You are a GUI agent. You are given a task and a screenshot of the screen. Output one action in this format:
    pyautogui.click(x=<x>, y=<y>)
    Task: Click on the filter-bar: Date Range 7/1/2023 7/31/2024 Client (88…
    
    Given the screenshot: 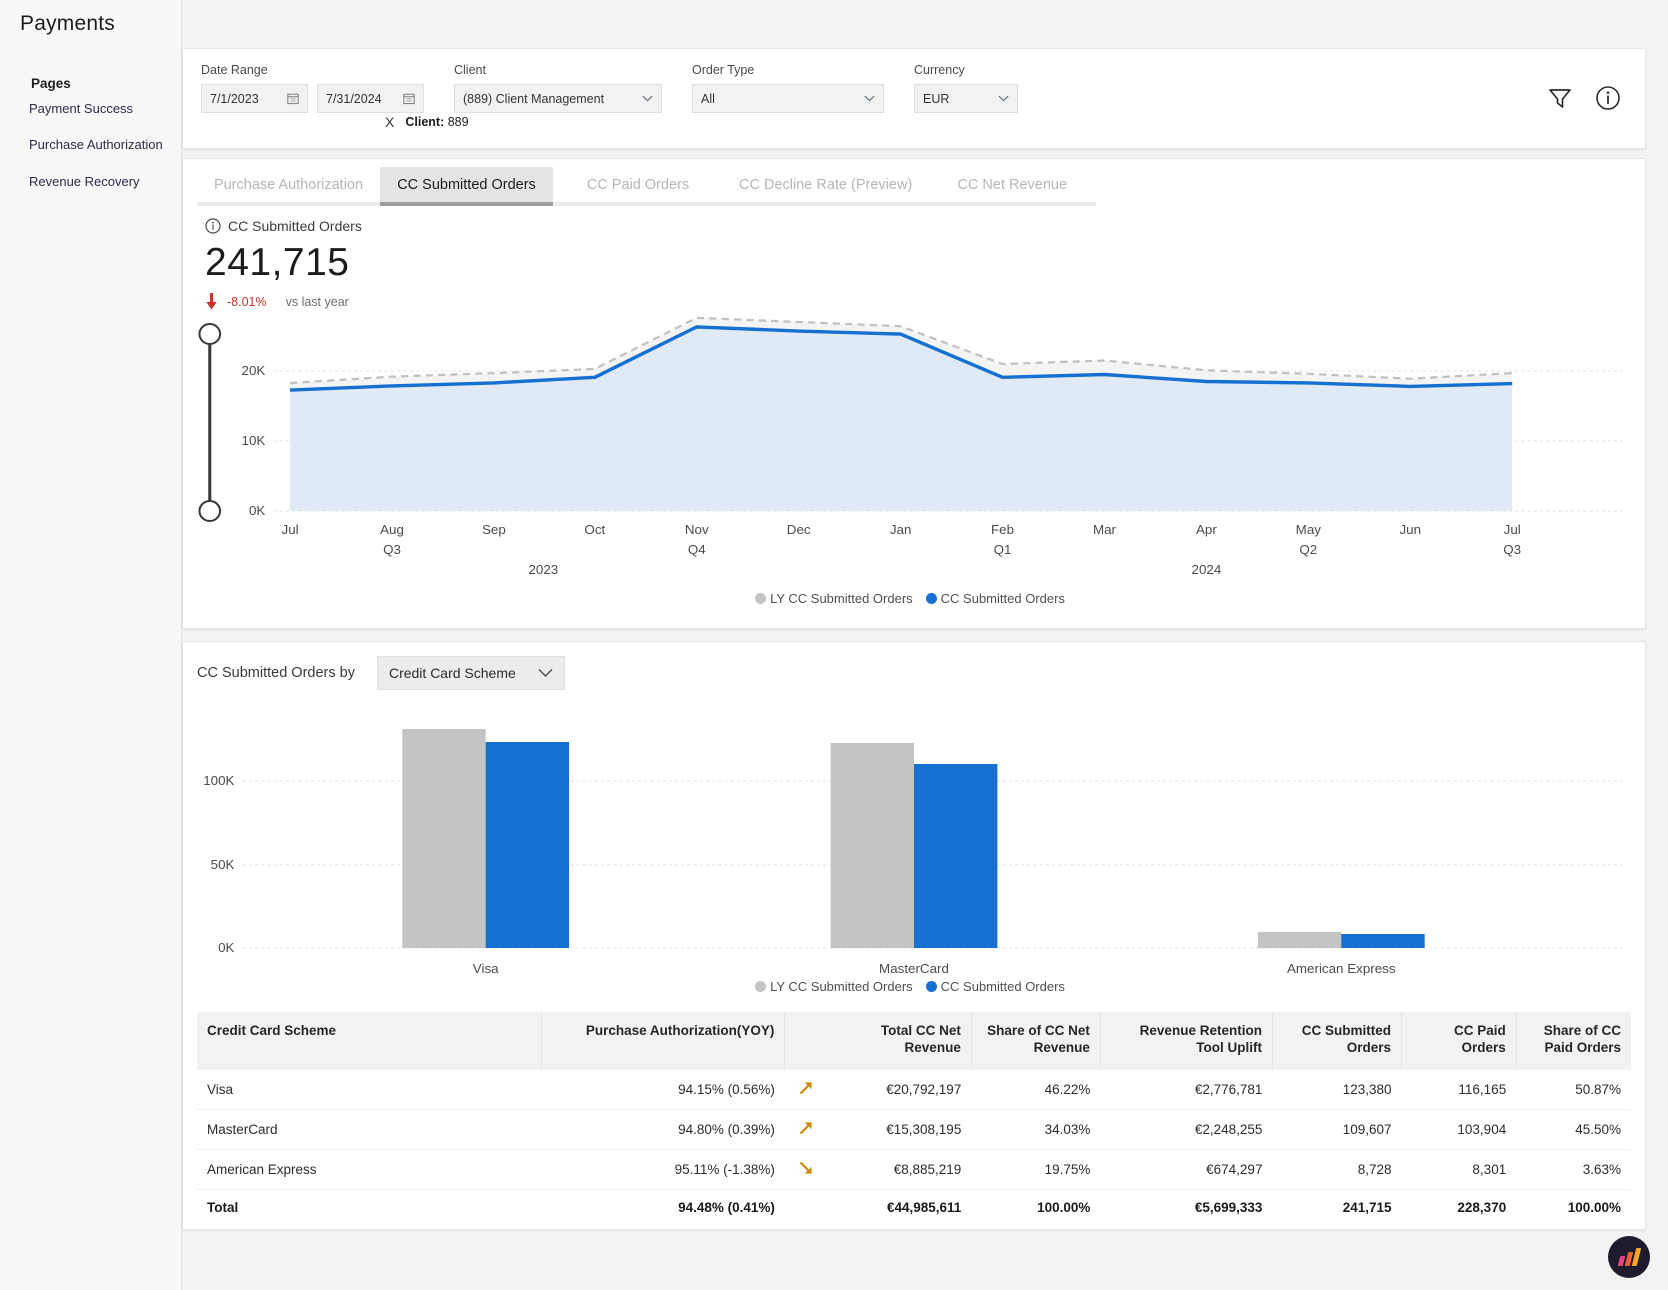 What is the action you would take?
    pyautogui.click(x=914, y=98)
    